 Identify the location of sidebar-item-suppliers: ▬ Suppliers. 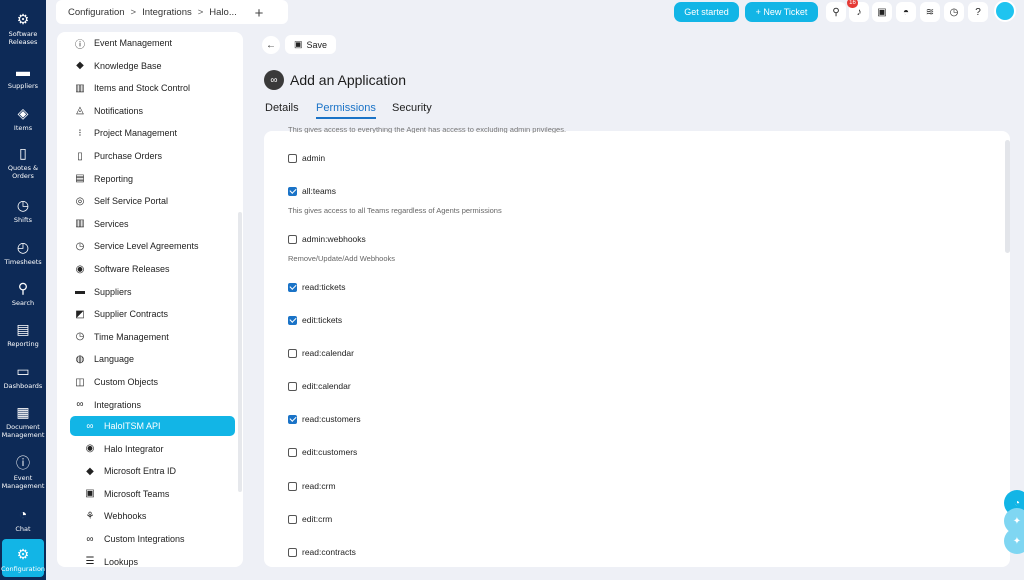
(150, 292).